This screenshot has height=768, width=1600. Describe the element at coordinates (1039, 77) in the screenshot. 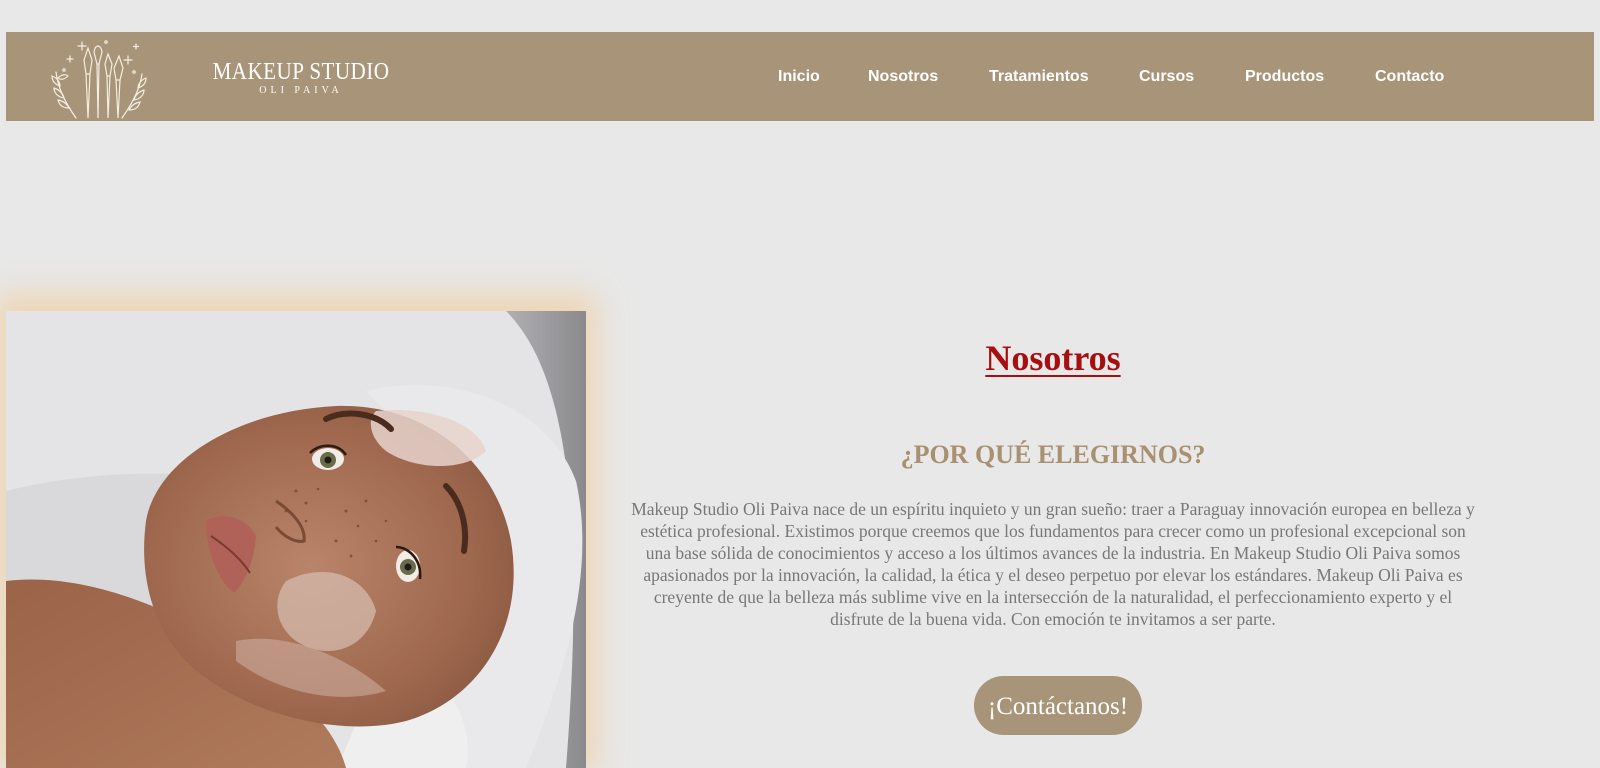

I see `nav-item-tratamientos: Tratamientos` at that location.